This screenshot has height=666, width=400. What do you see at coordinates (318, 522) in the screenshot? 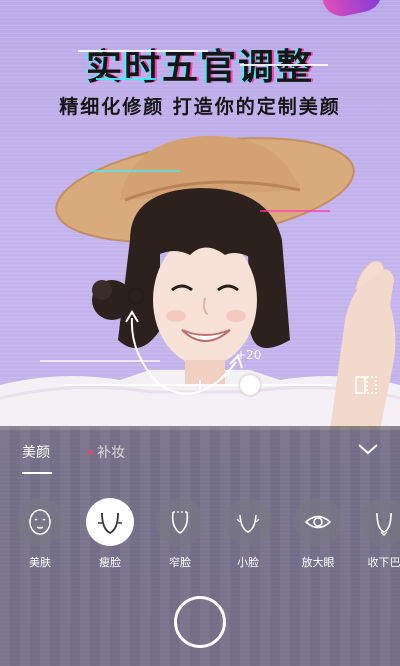
I see `eye-enlarge-icon` at bounding box center [318, 522].